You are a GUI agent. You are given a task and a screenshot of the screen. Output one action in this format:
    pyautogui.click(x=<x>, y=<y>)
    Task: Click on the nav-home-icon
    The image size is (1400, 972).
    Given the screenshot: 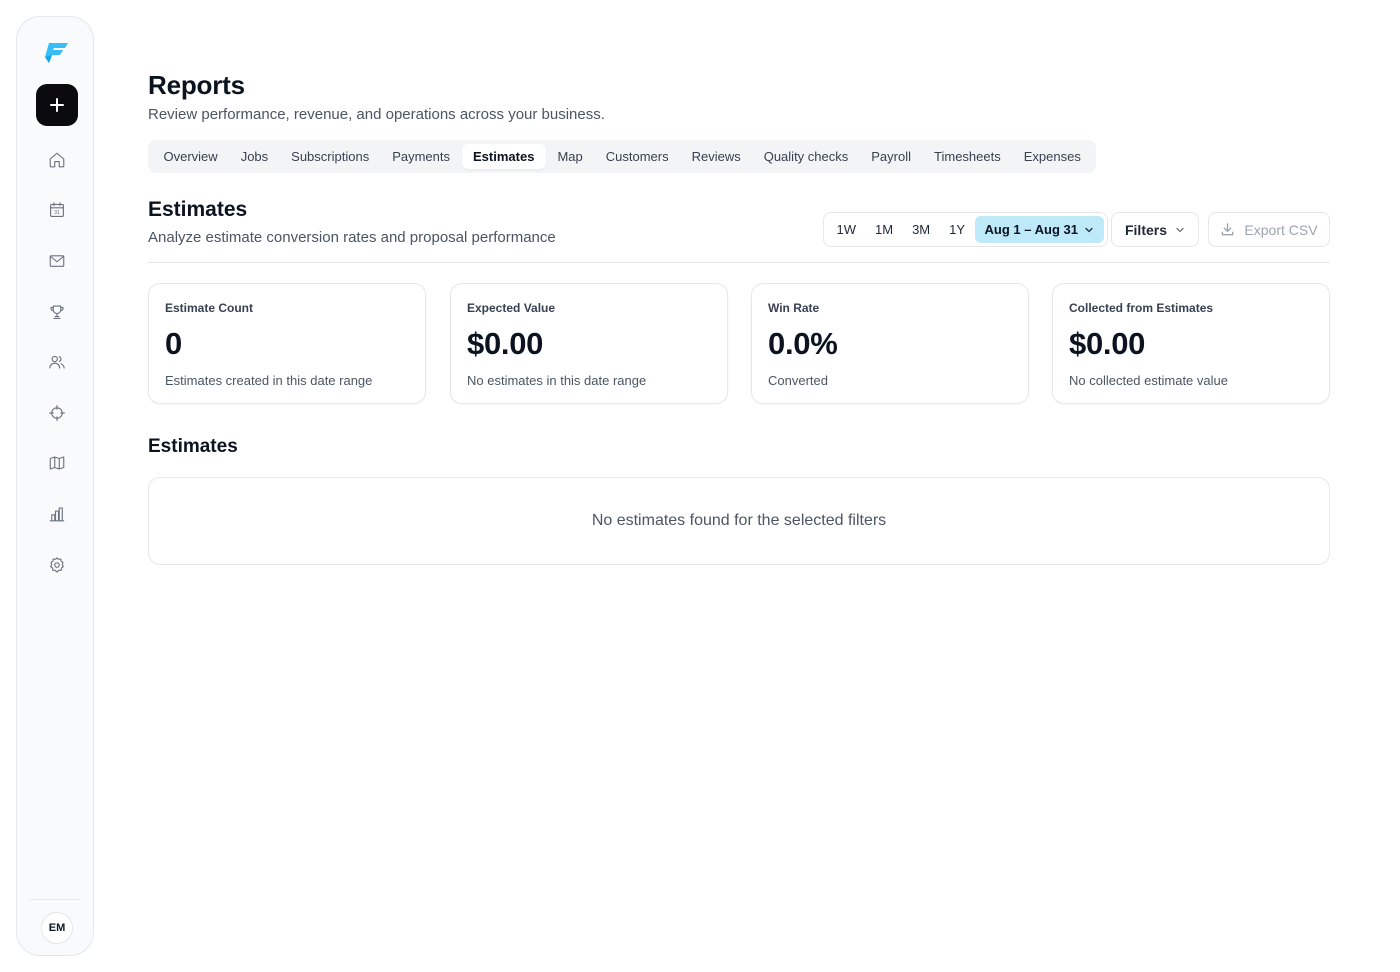 What is the action you would take?
    pyautogui.click(x=57, y=160)
    